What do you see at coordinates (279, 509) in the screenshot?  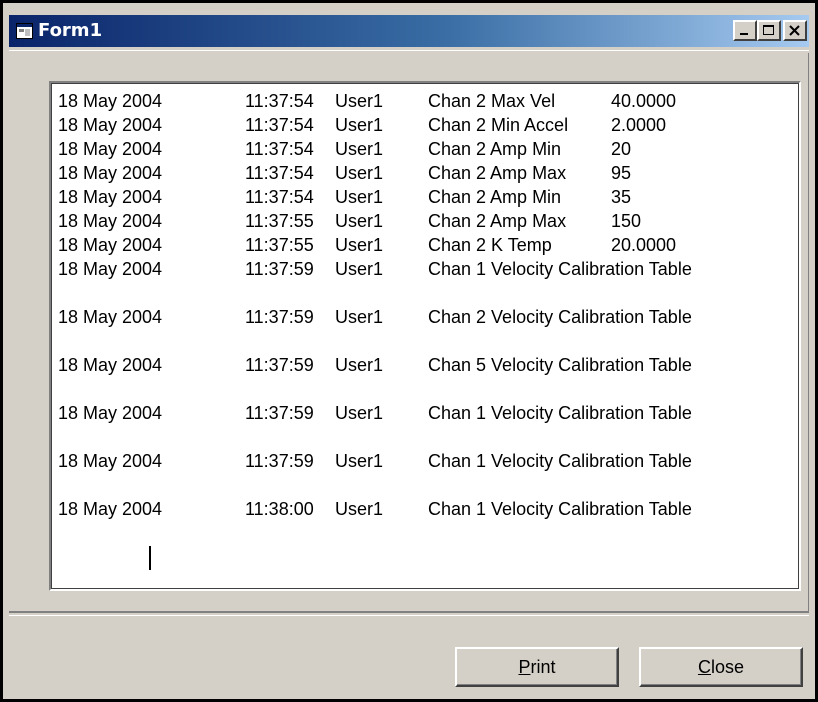 I see `log-time: 11:38:00` at bounding box center [279, 509].